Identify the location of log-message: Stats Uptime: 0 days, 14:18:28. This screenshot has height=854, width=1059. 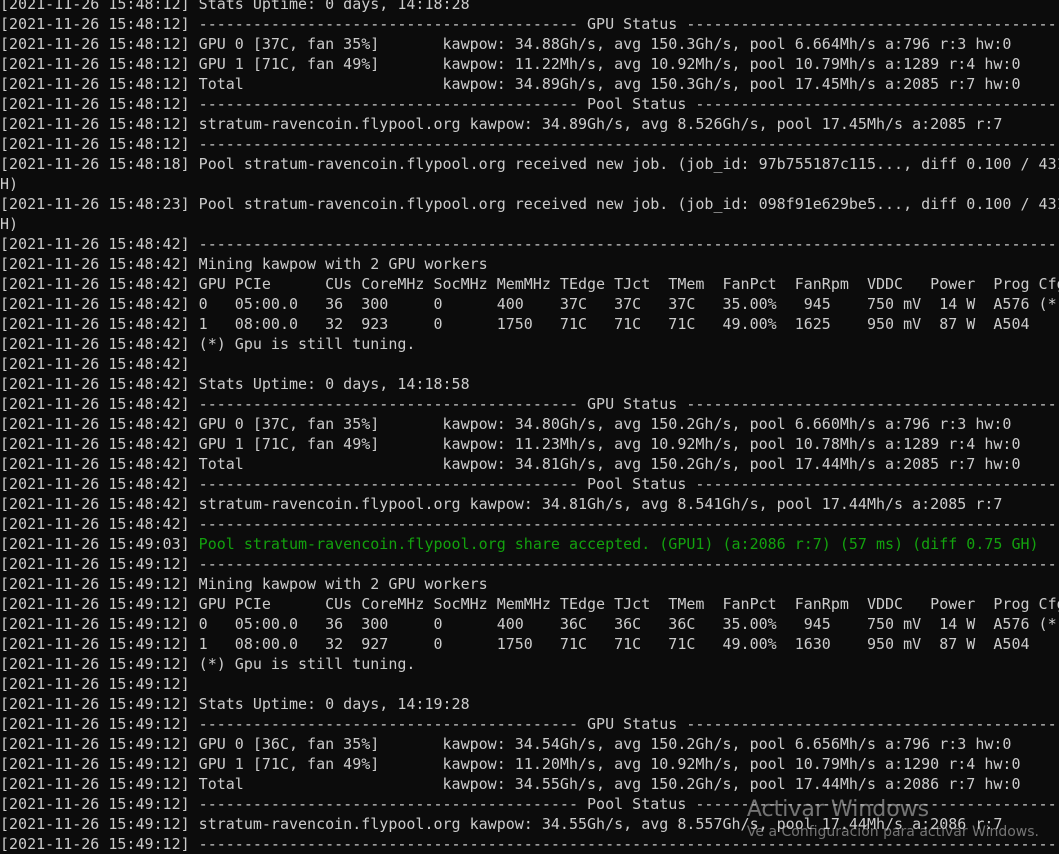
(329, 6).